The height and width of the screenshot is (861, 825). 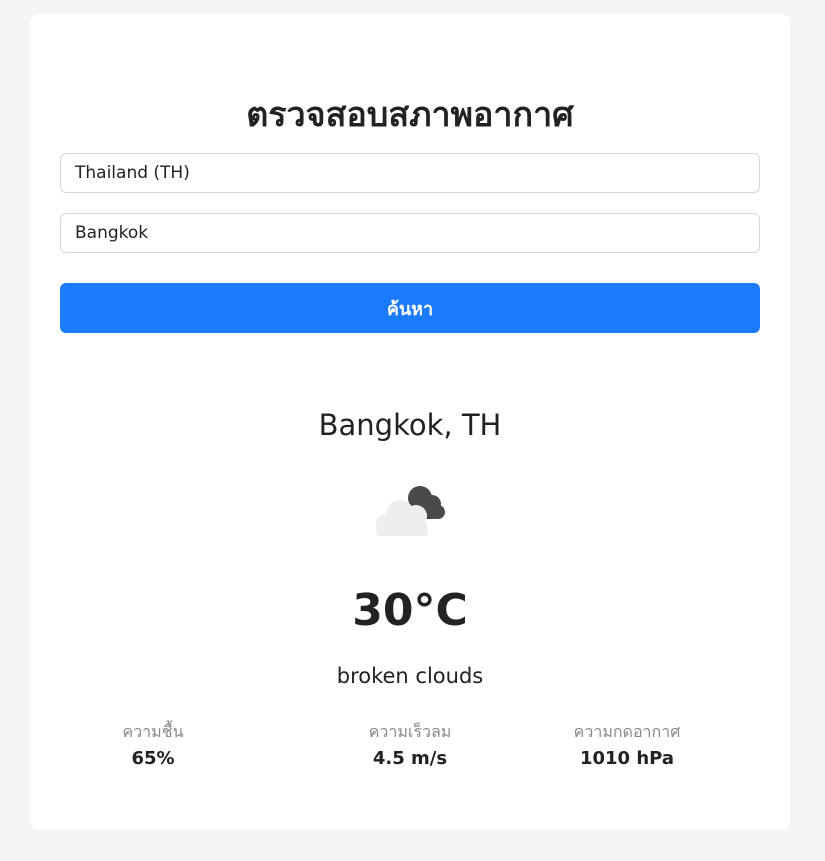 What do you see at coordinates (627, 747) in the screenshot?
I see `pressure-stat: ความกดอากาศ 1010 hPa` at bounding box center [627, 747].